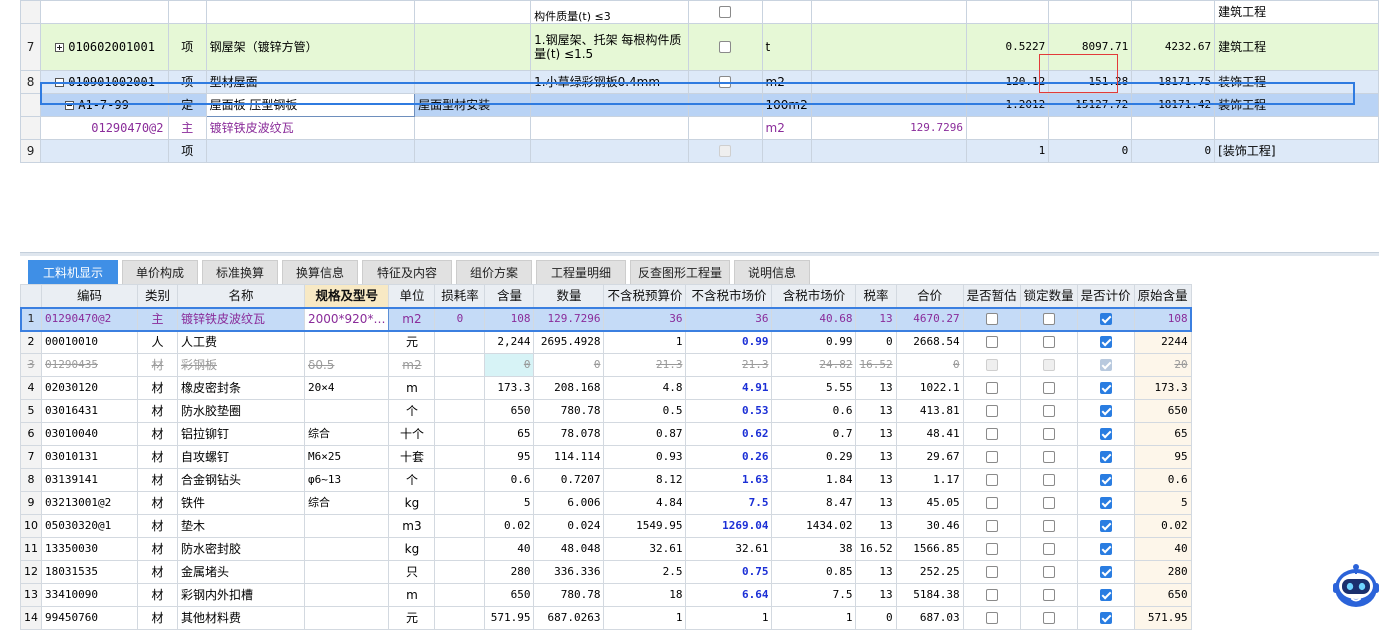 The image size is (1379, 637). Describe the element at coordinates (240, 272) in the screenshot. I see `tab-3: 标准换算` at that location.